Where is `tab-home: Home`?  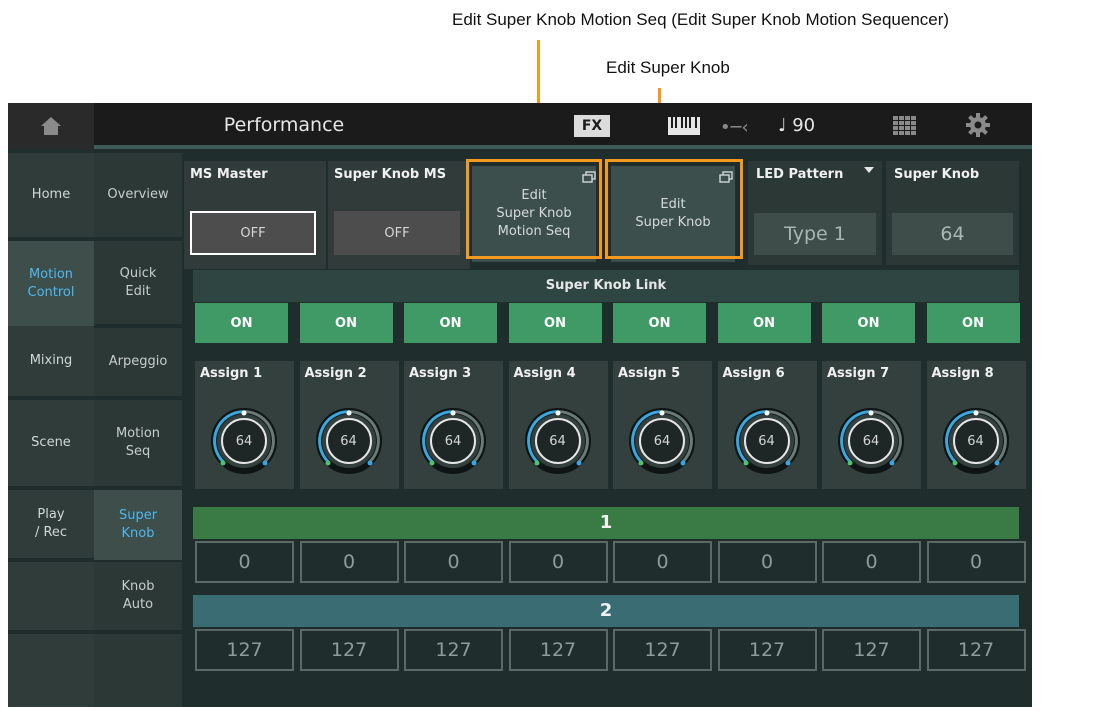 tab-home: Home is located at coordinates (51, 196).